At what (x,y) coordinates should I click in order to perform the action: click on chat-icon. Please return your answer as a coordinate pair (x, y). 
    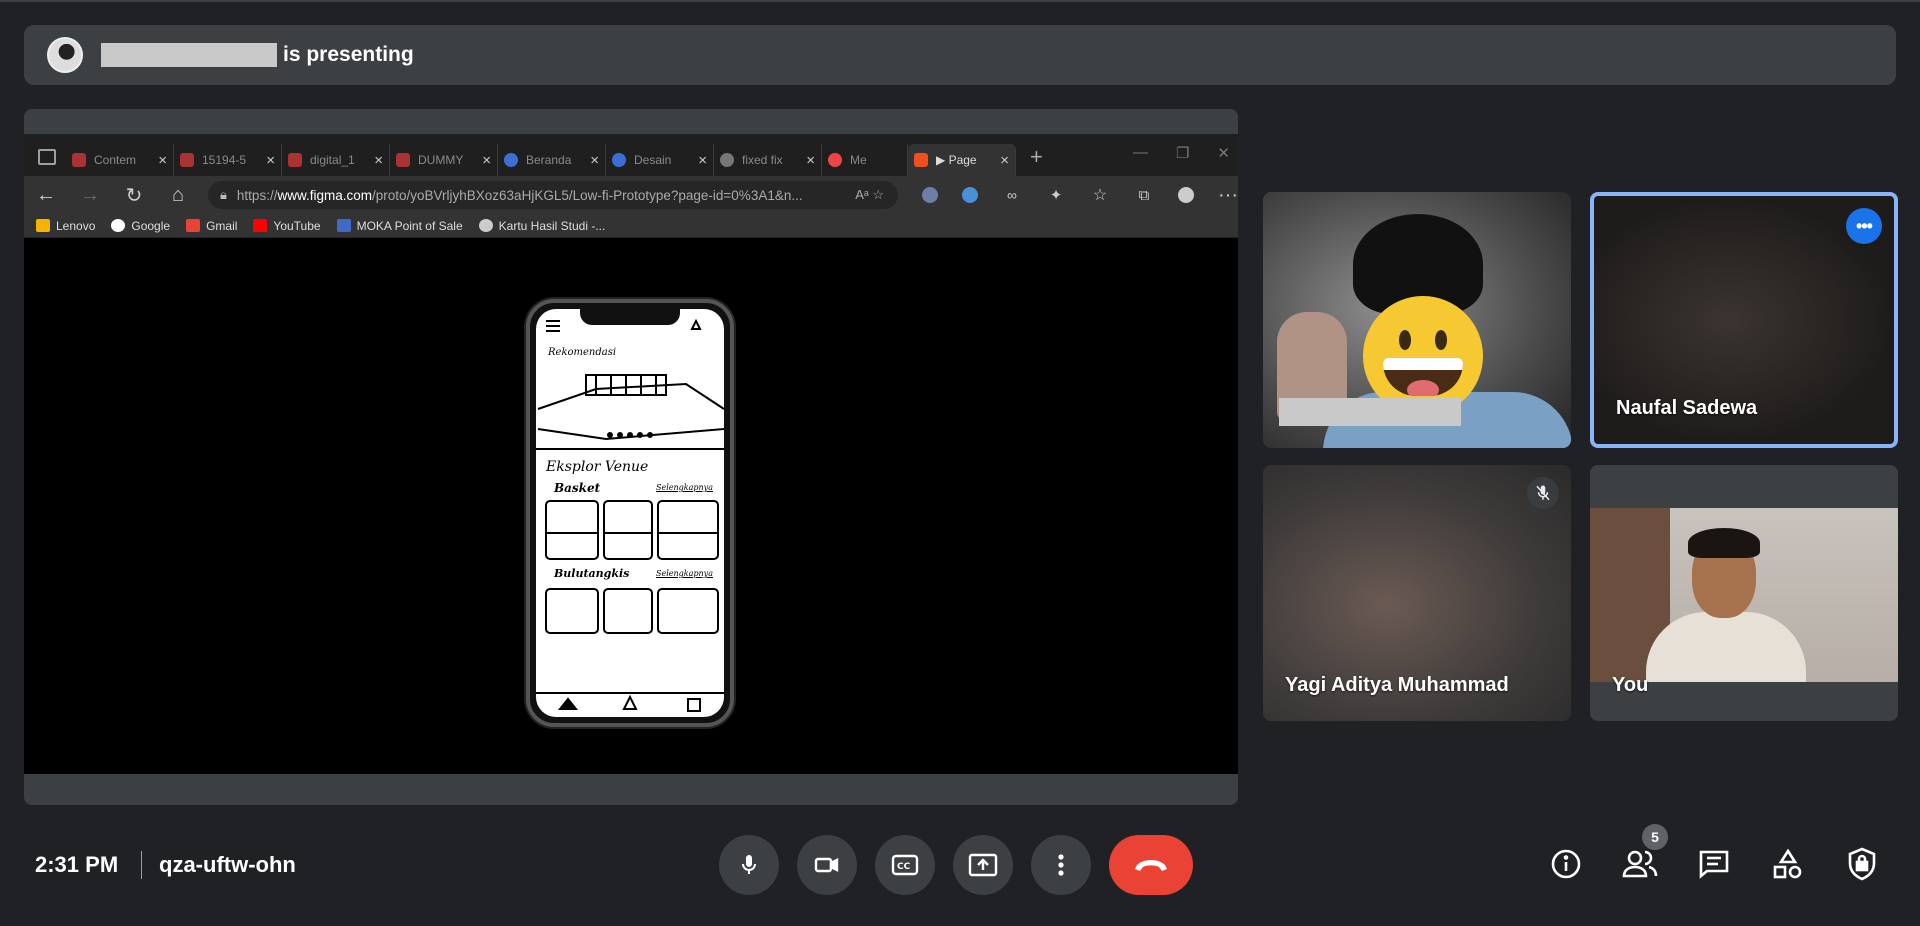
    Looking at the image, I should click on (1714, 864).